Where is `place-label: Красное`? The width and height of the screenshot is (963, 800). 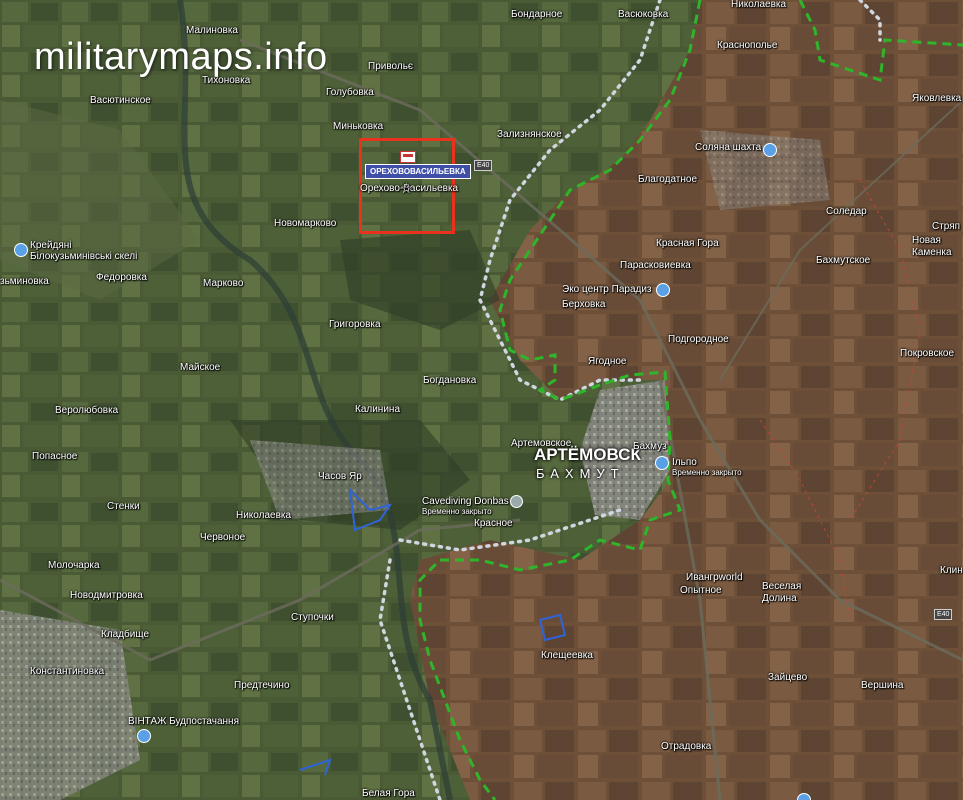 place-label: Красное is located at coordinates (493, 523).